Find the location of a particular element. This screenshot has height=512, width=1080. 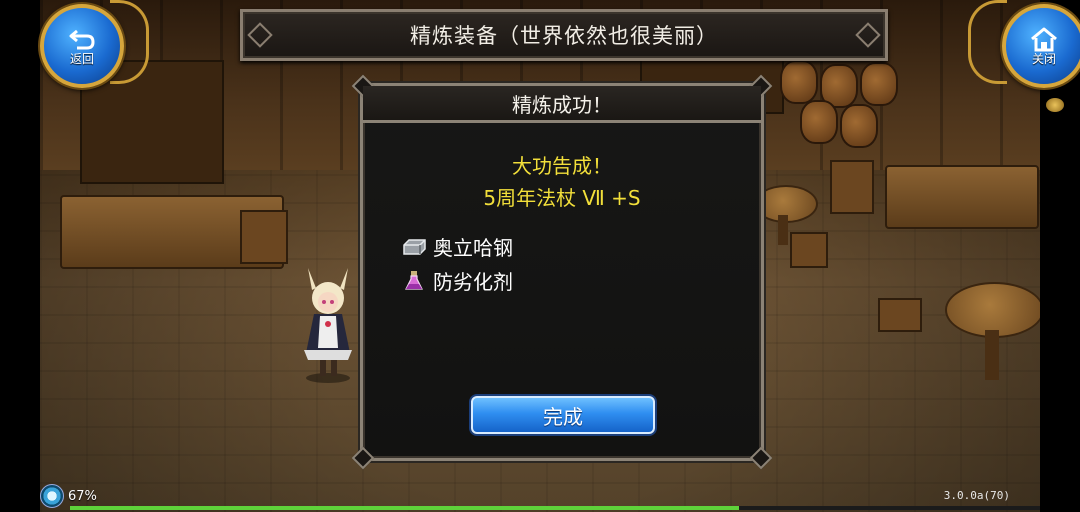

page-title: 精炼装备（世界依然也很美丽） is located at coordinates (564, 36).